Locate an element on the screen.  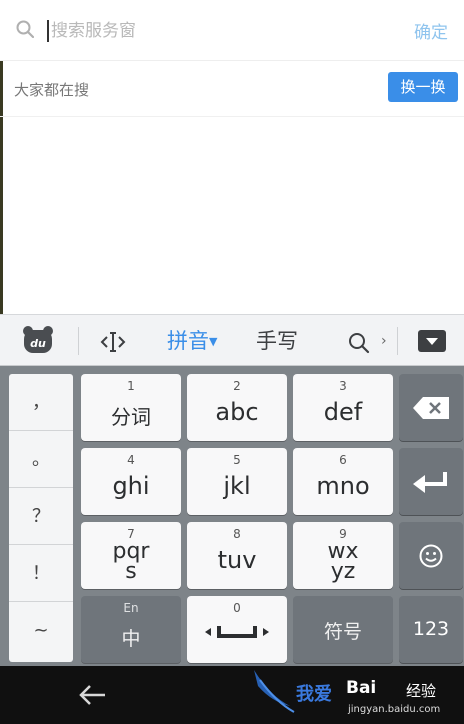
watermark-text-2: Bai is located at coordinates (361, 688).